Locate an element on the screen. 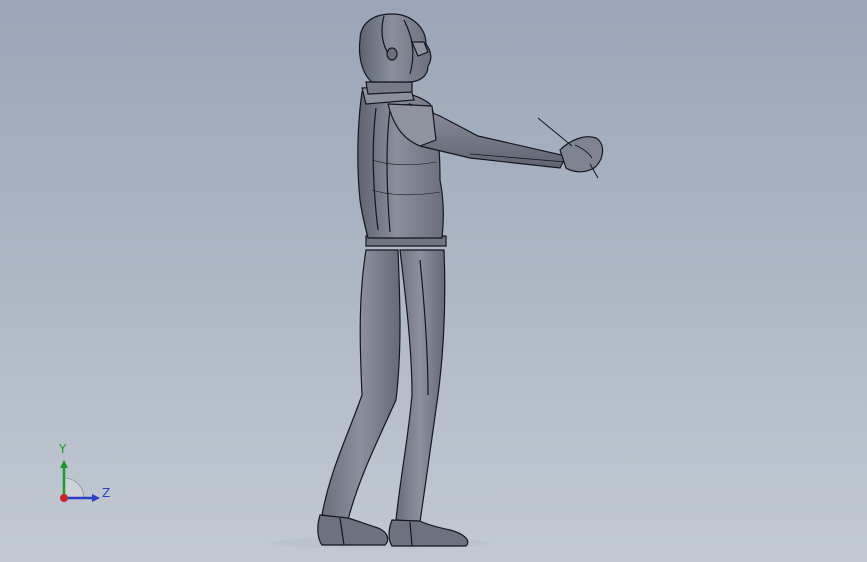  triad-z-label: Z is located at coordinates (106, 493).